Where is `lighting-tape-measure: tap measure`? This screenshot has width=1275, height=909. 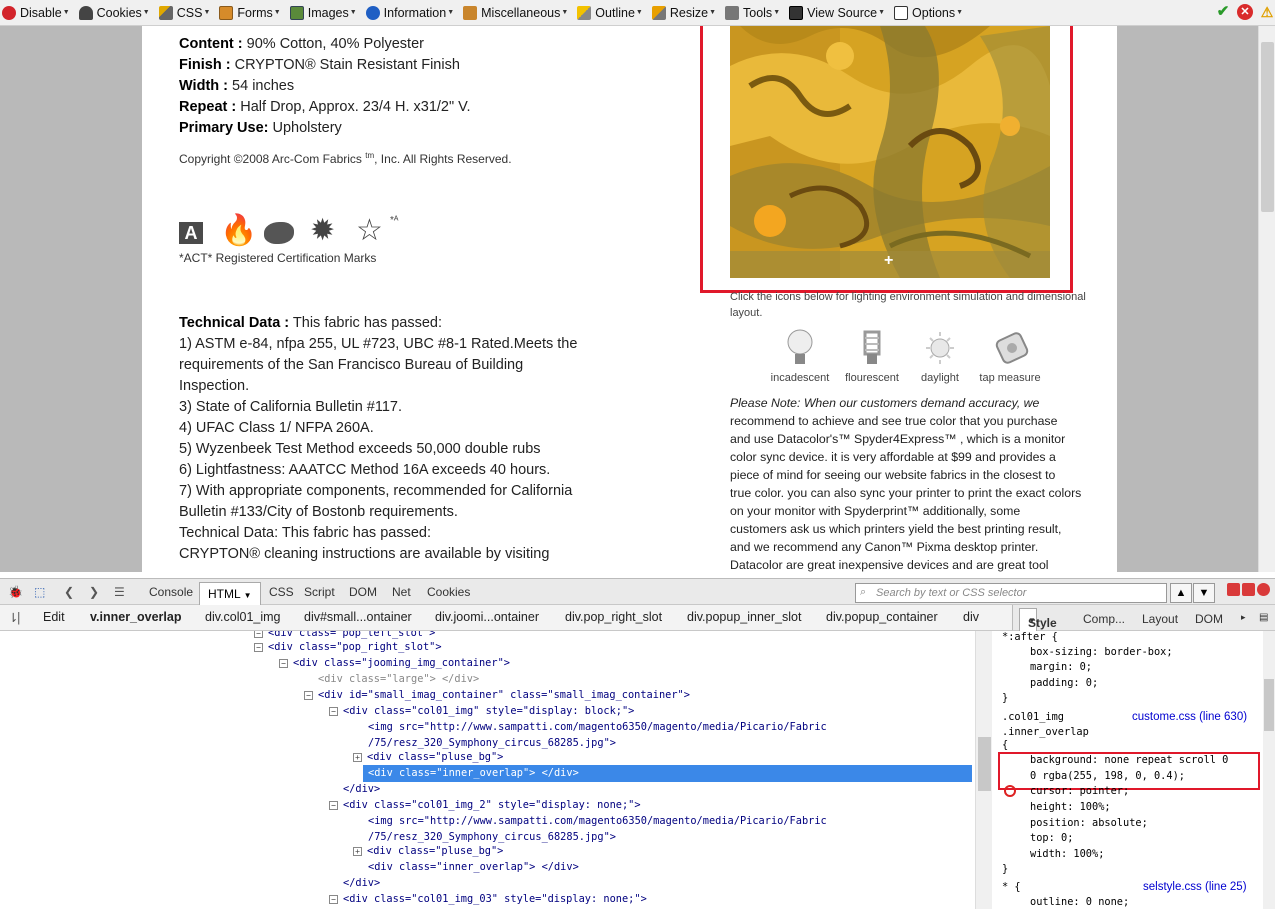 lighting-tape-measure: tap measure is located at coordinates (1010, 356).